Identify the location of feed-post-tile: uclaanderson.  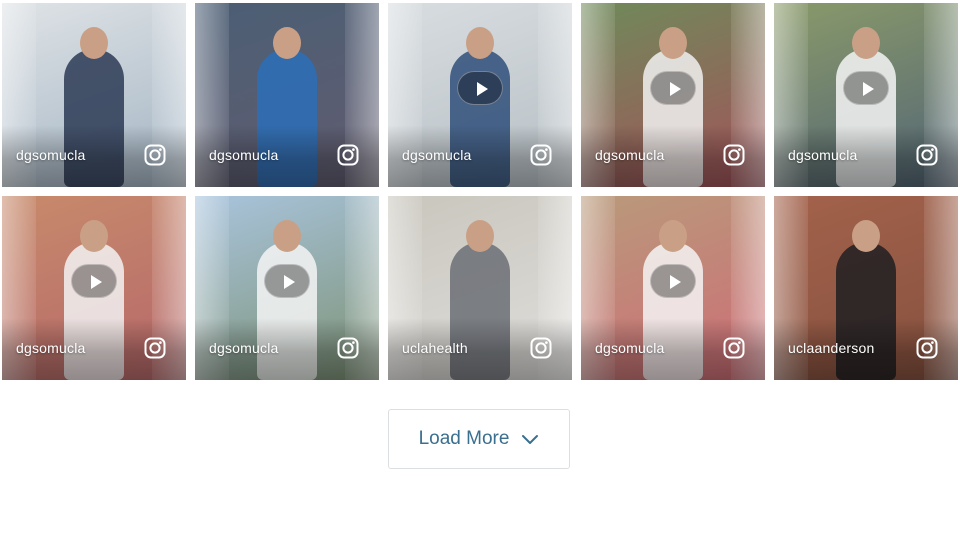
(866, 288).